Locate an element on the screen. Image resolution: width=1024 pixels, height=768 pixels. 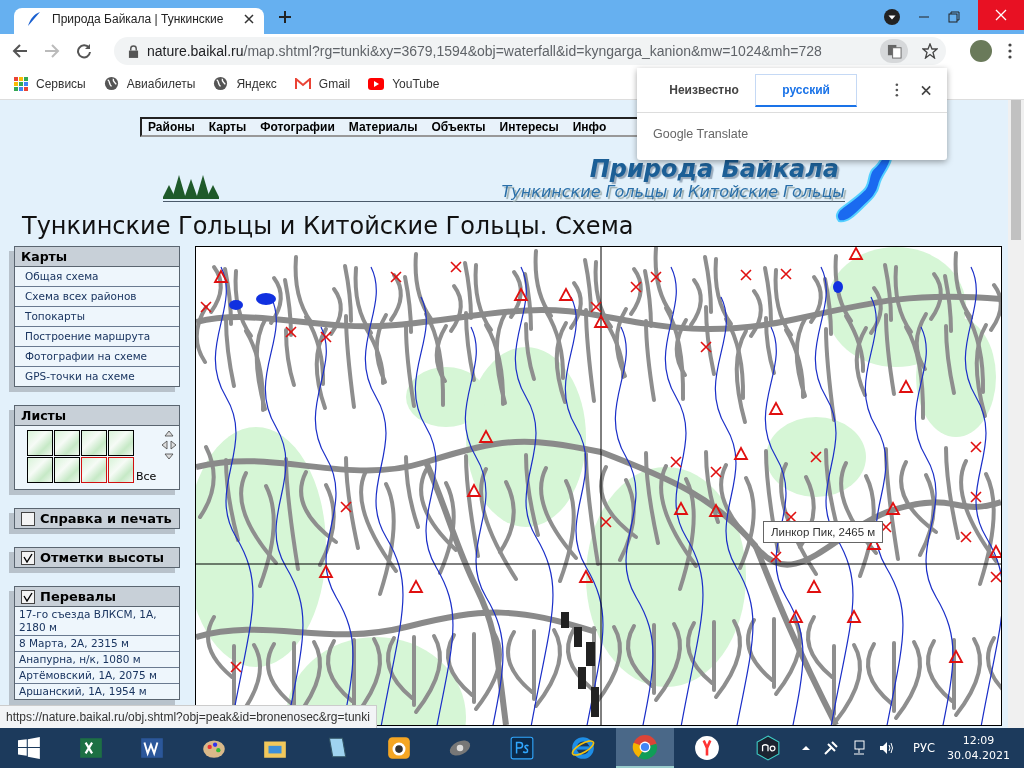
site-subtitle: Тункинские Гольцы и Китойские Гольцы is located at coordinates (673, 191).